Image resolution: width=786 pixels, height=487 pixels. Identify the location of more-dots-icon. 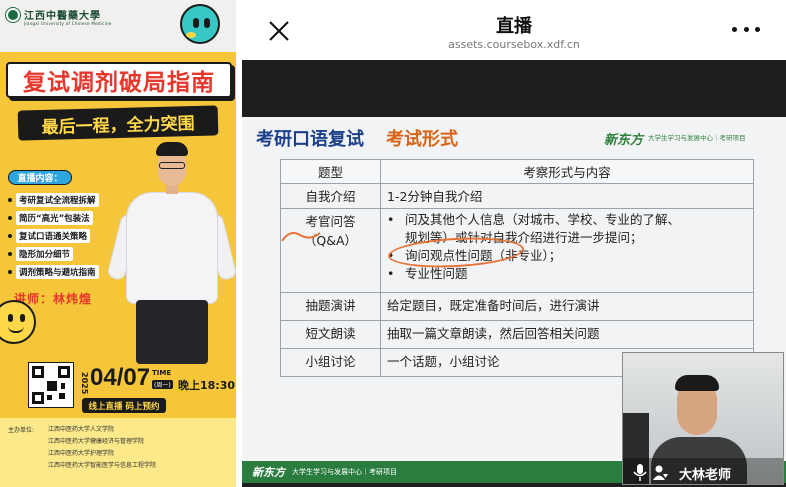
(734, 29).